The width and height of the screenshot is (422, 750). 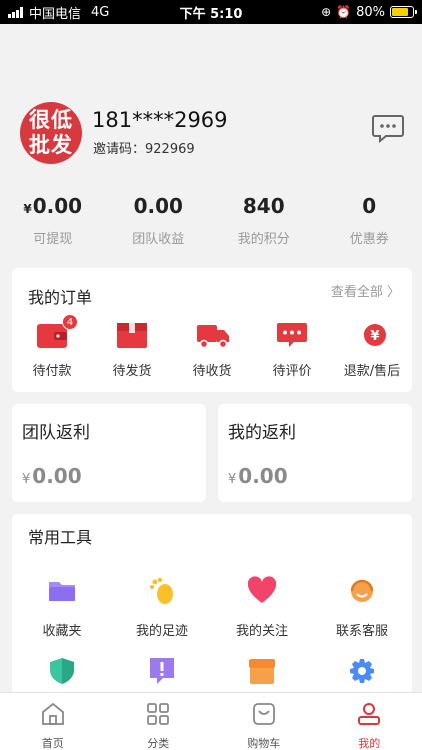 What do you see at coordinates (372, 349) in the screenshot?
I see `order-refund: ¥ 退款/售后` at bounding box center [372, 349].